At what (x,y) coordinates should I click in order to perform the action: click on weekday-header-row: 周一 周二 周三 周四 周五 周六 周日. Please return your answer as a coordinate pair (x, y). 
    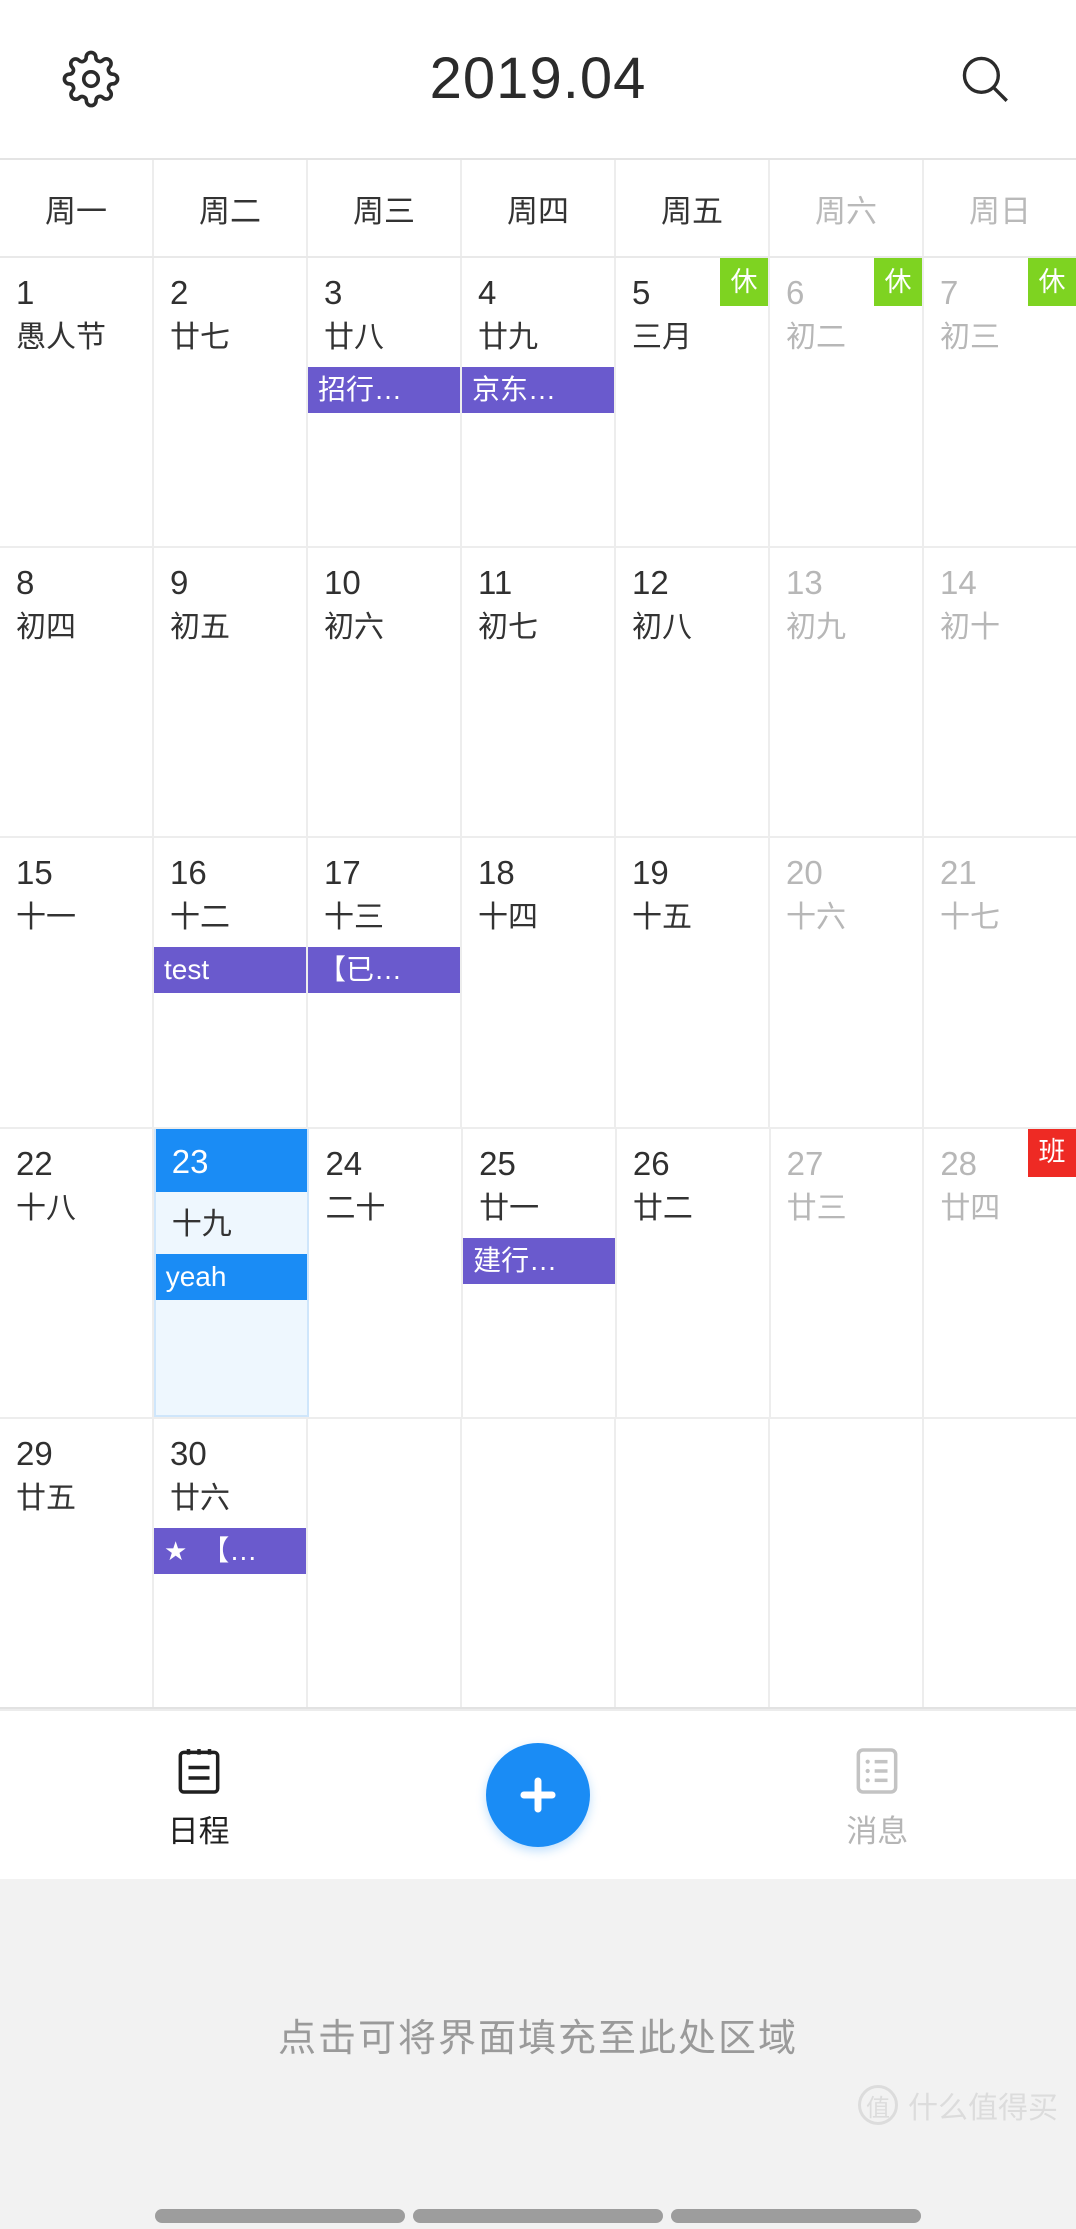
    Looking at the image, I should click on (538, 208).